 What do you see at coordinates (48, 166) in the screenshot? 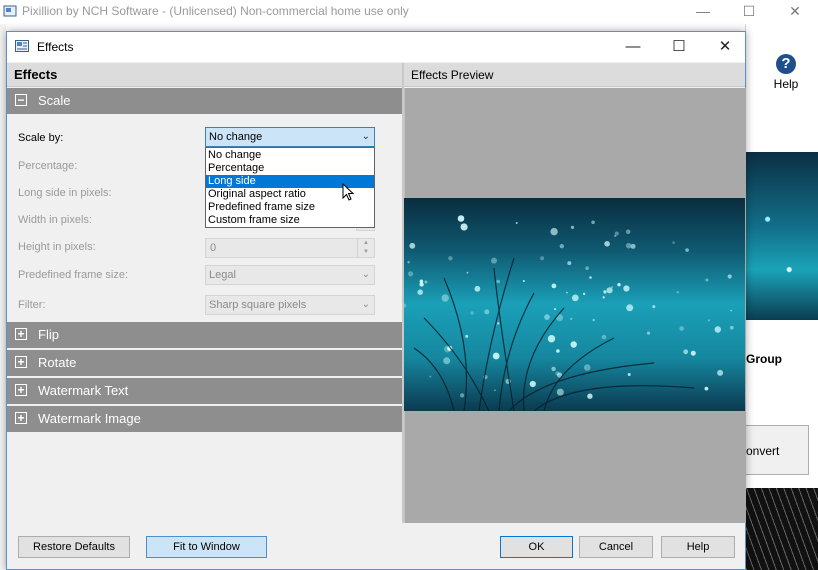
I see `percentage-label: Percentage:` at bounding box center [48, 166].